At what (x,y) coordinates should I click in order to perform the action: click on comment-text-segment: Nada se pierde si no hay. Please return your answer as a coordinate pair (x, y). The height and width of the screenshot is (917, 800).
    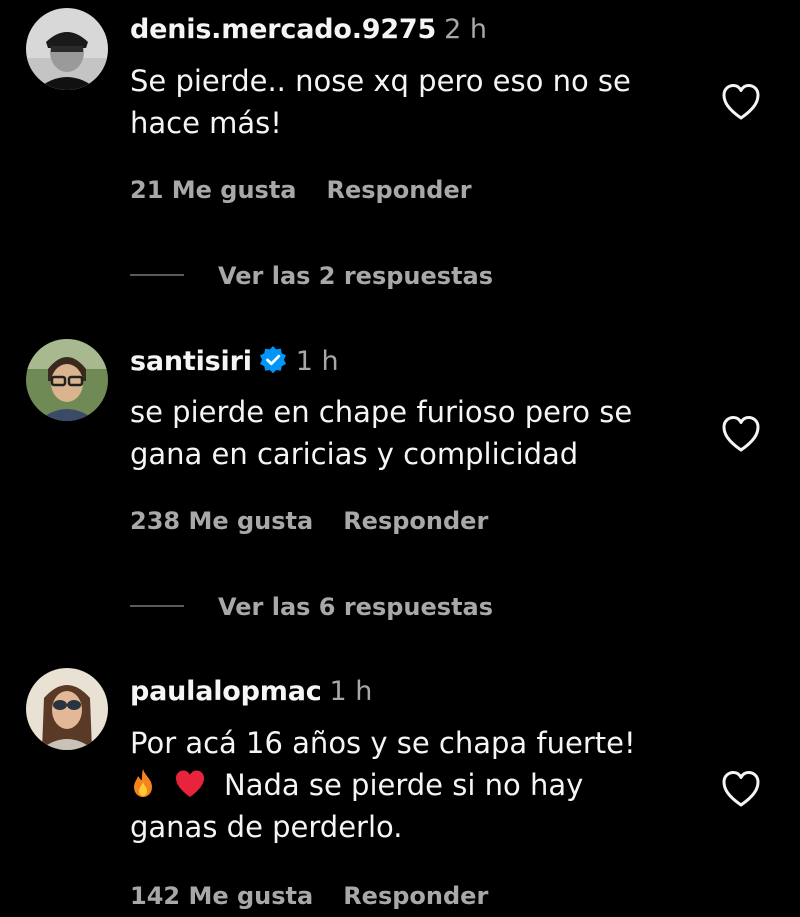
    Looking at the image, I should click on (404, 785).